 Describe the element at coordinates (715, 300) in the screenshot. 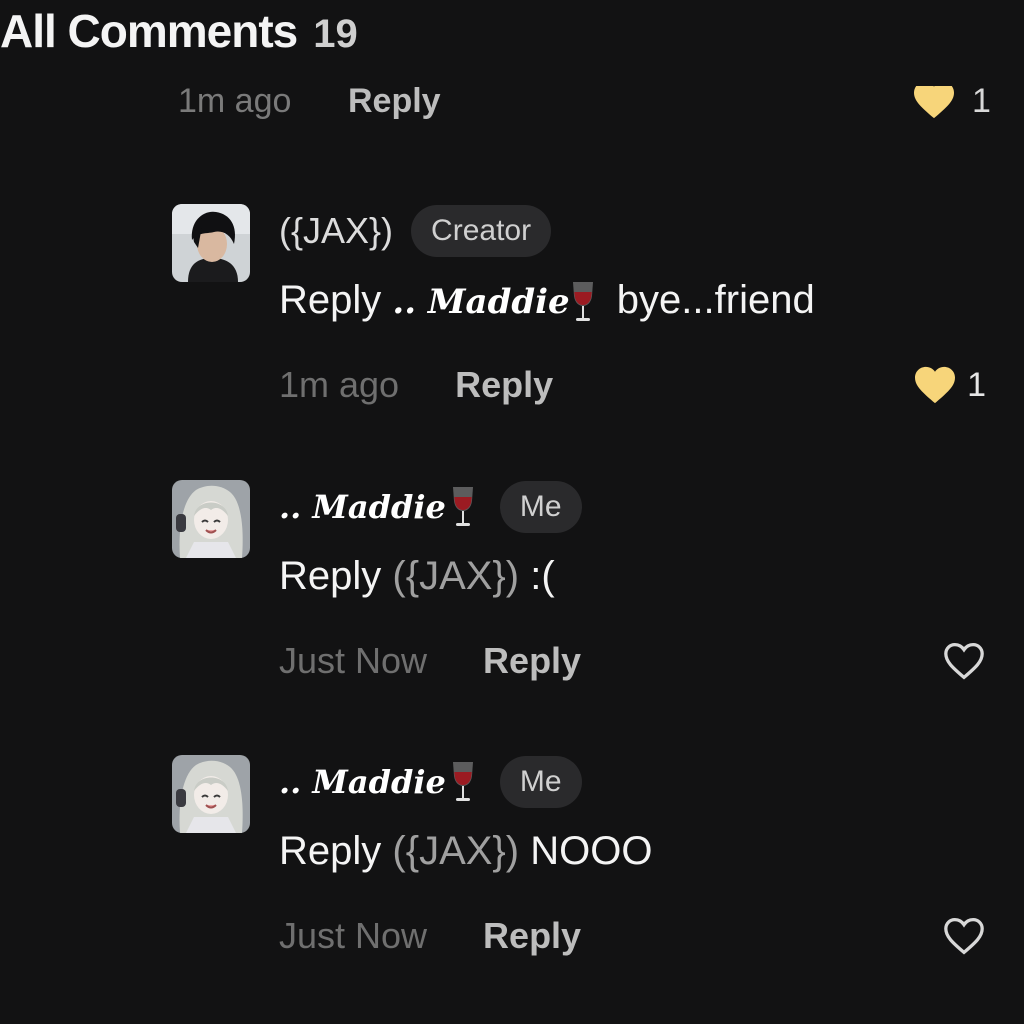

I see `comment-message: bye...friend` at that location.